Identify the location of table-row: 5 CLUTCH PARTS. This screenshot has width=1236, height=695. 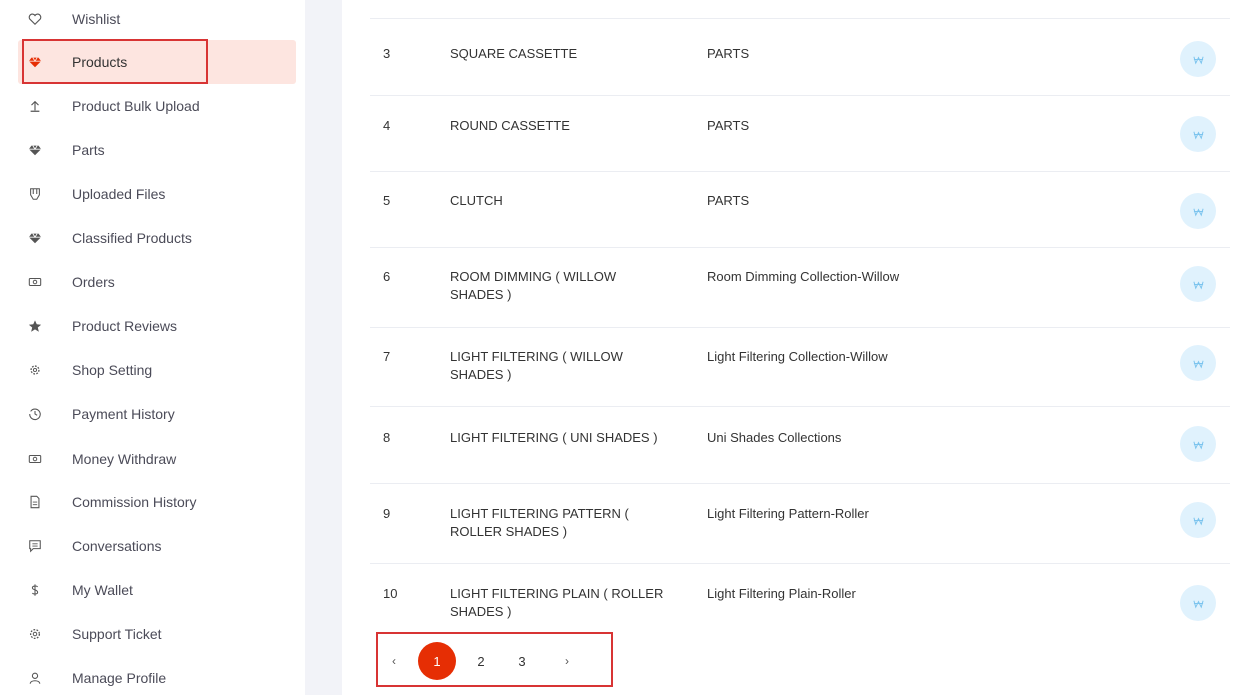
(800, 209).